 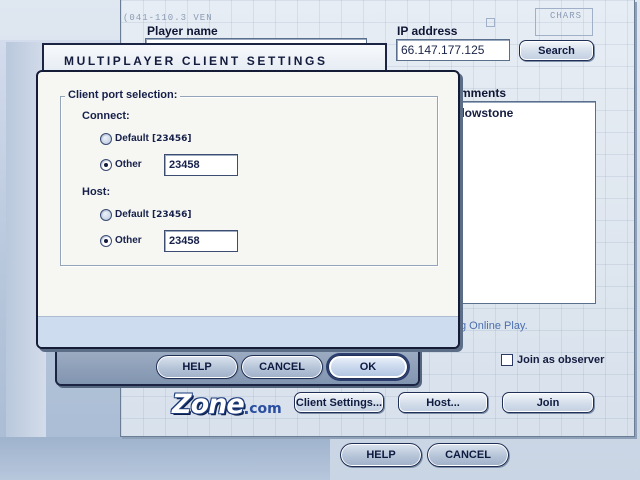 I want to click on lobby-cancel-button: CANCEL, so click(x=468, y=455).